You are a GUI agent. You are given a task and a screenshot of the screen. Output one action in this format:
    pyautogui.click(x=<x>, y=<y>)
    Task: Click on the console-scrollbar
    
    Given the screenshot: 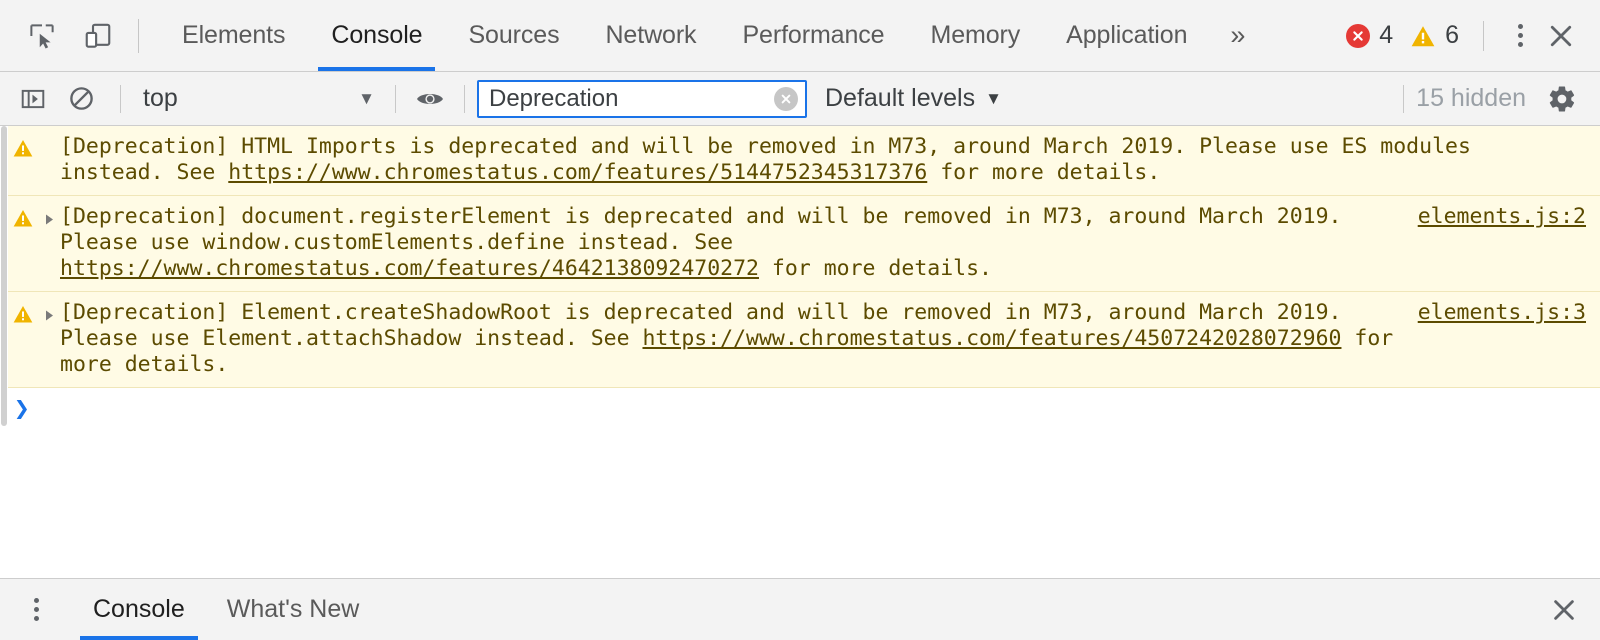 What is the action you would take?
    pyautogui.click(x=4, y=352)
    